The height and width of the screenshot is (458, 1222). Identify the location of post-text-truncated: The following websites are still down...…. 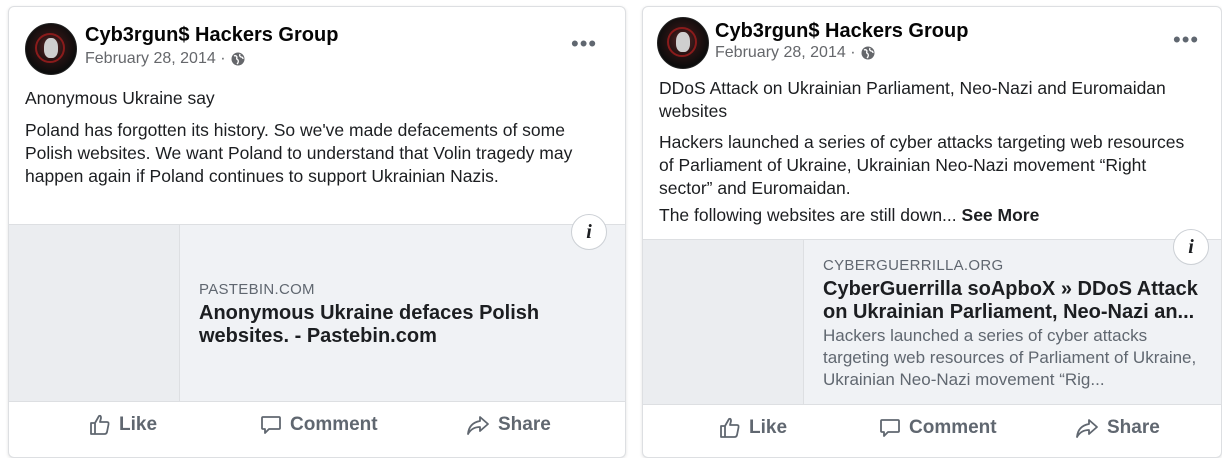
(929, 215).